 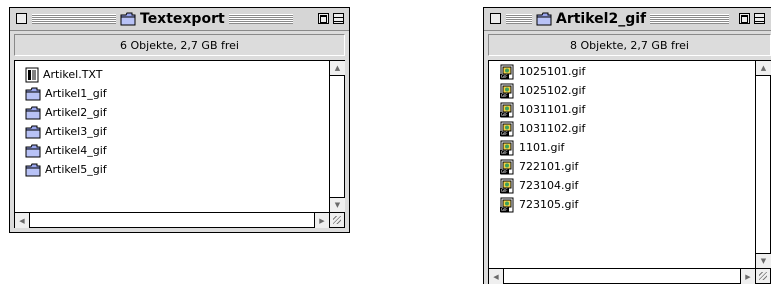 What do you see at coordinates (76, 112) in the screenshot?
I see `folder-name: Artikel2_gif` at bounding box center [76, 112].